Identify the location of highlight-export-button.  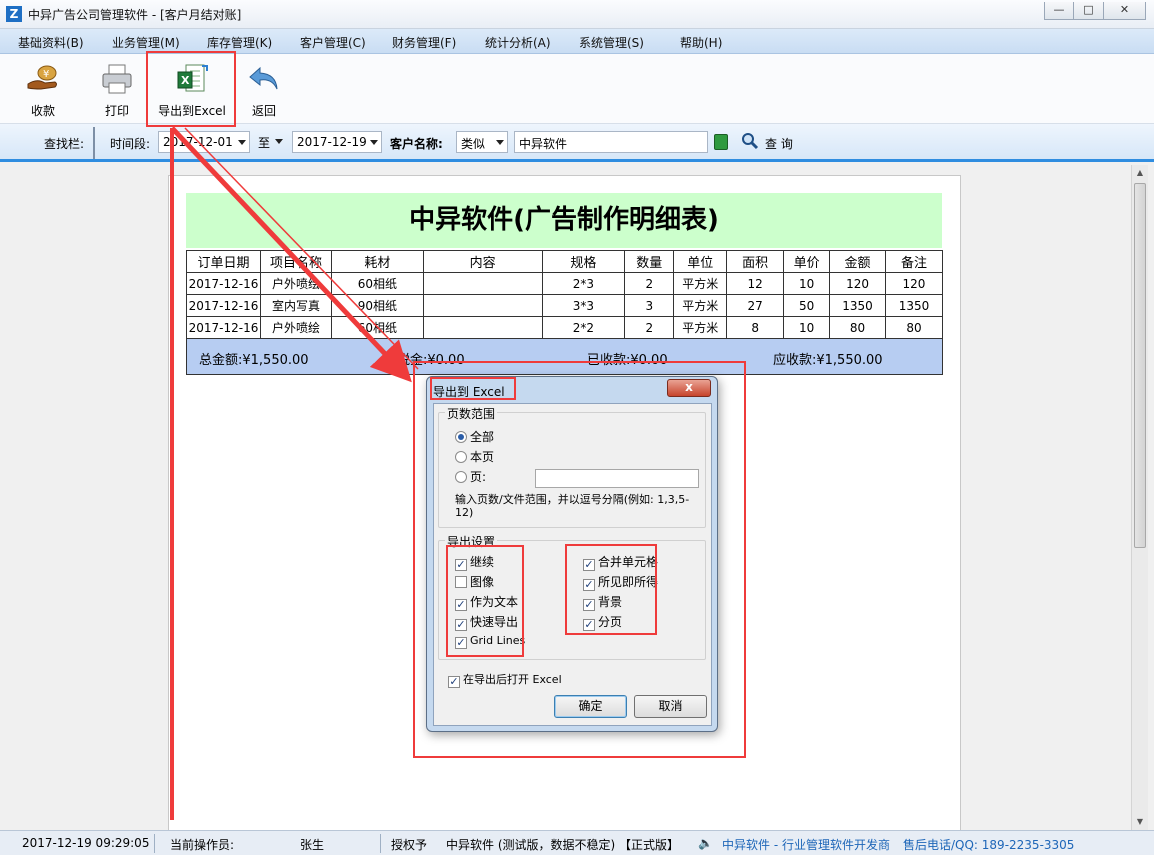
(191, 89).